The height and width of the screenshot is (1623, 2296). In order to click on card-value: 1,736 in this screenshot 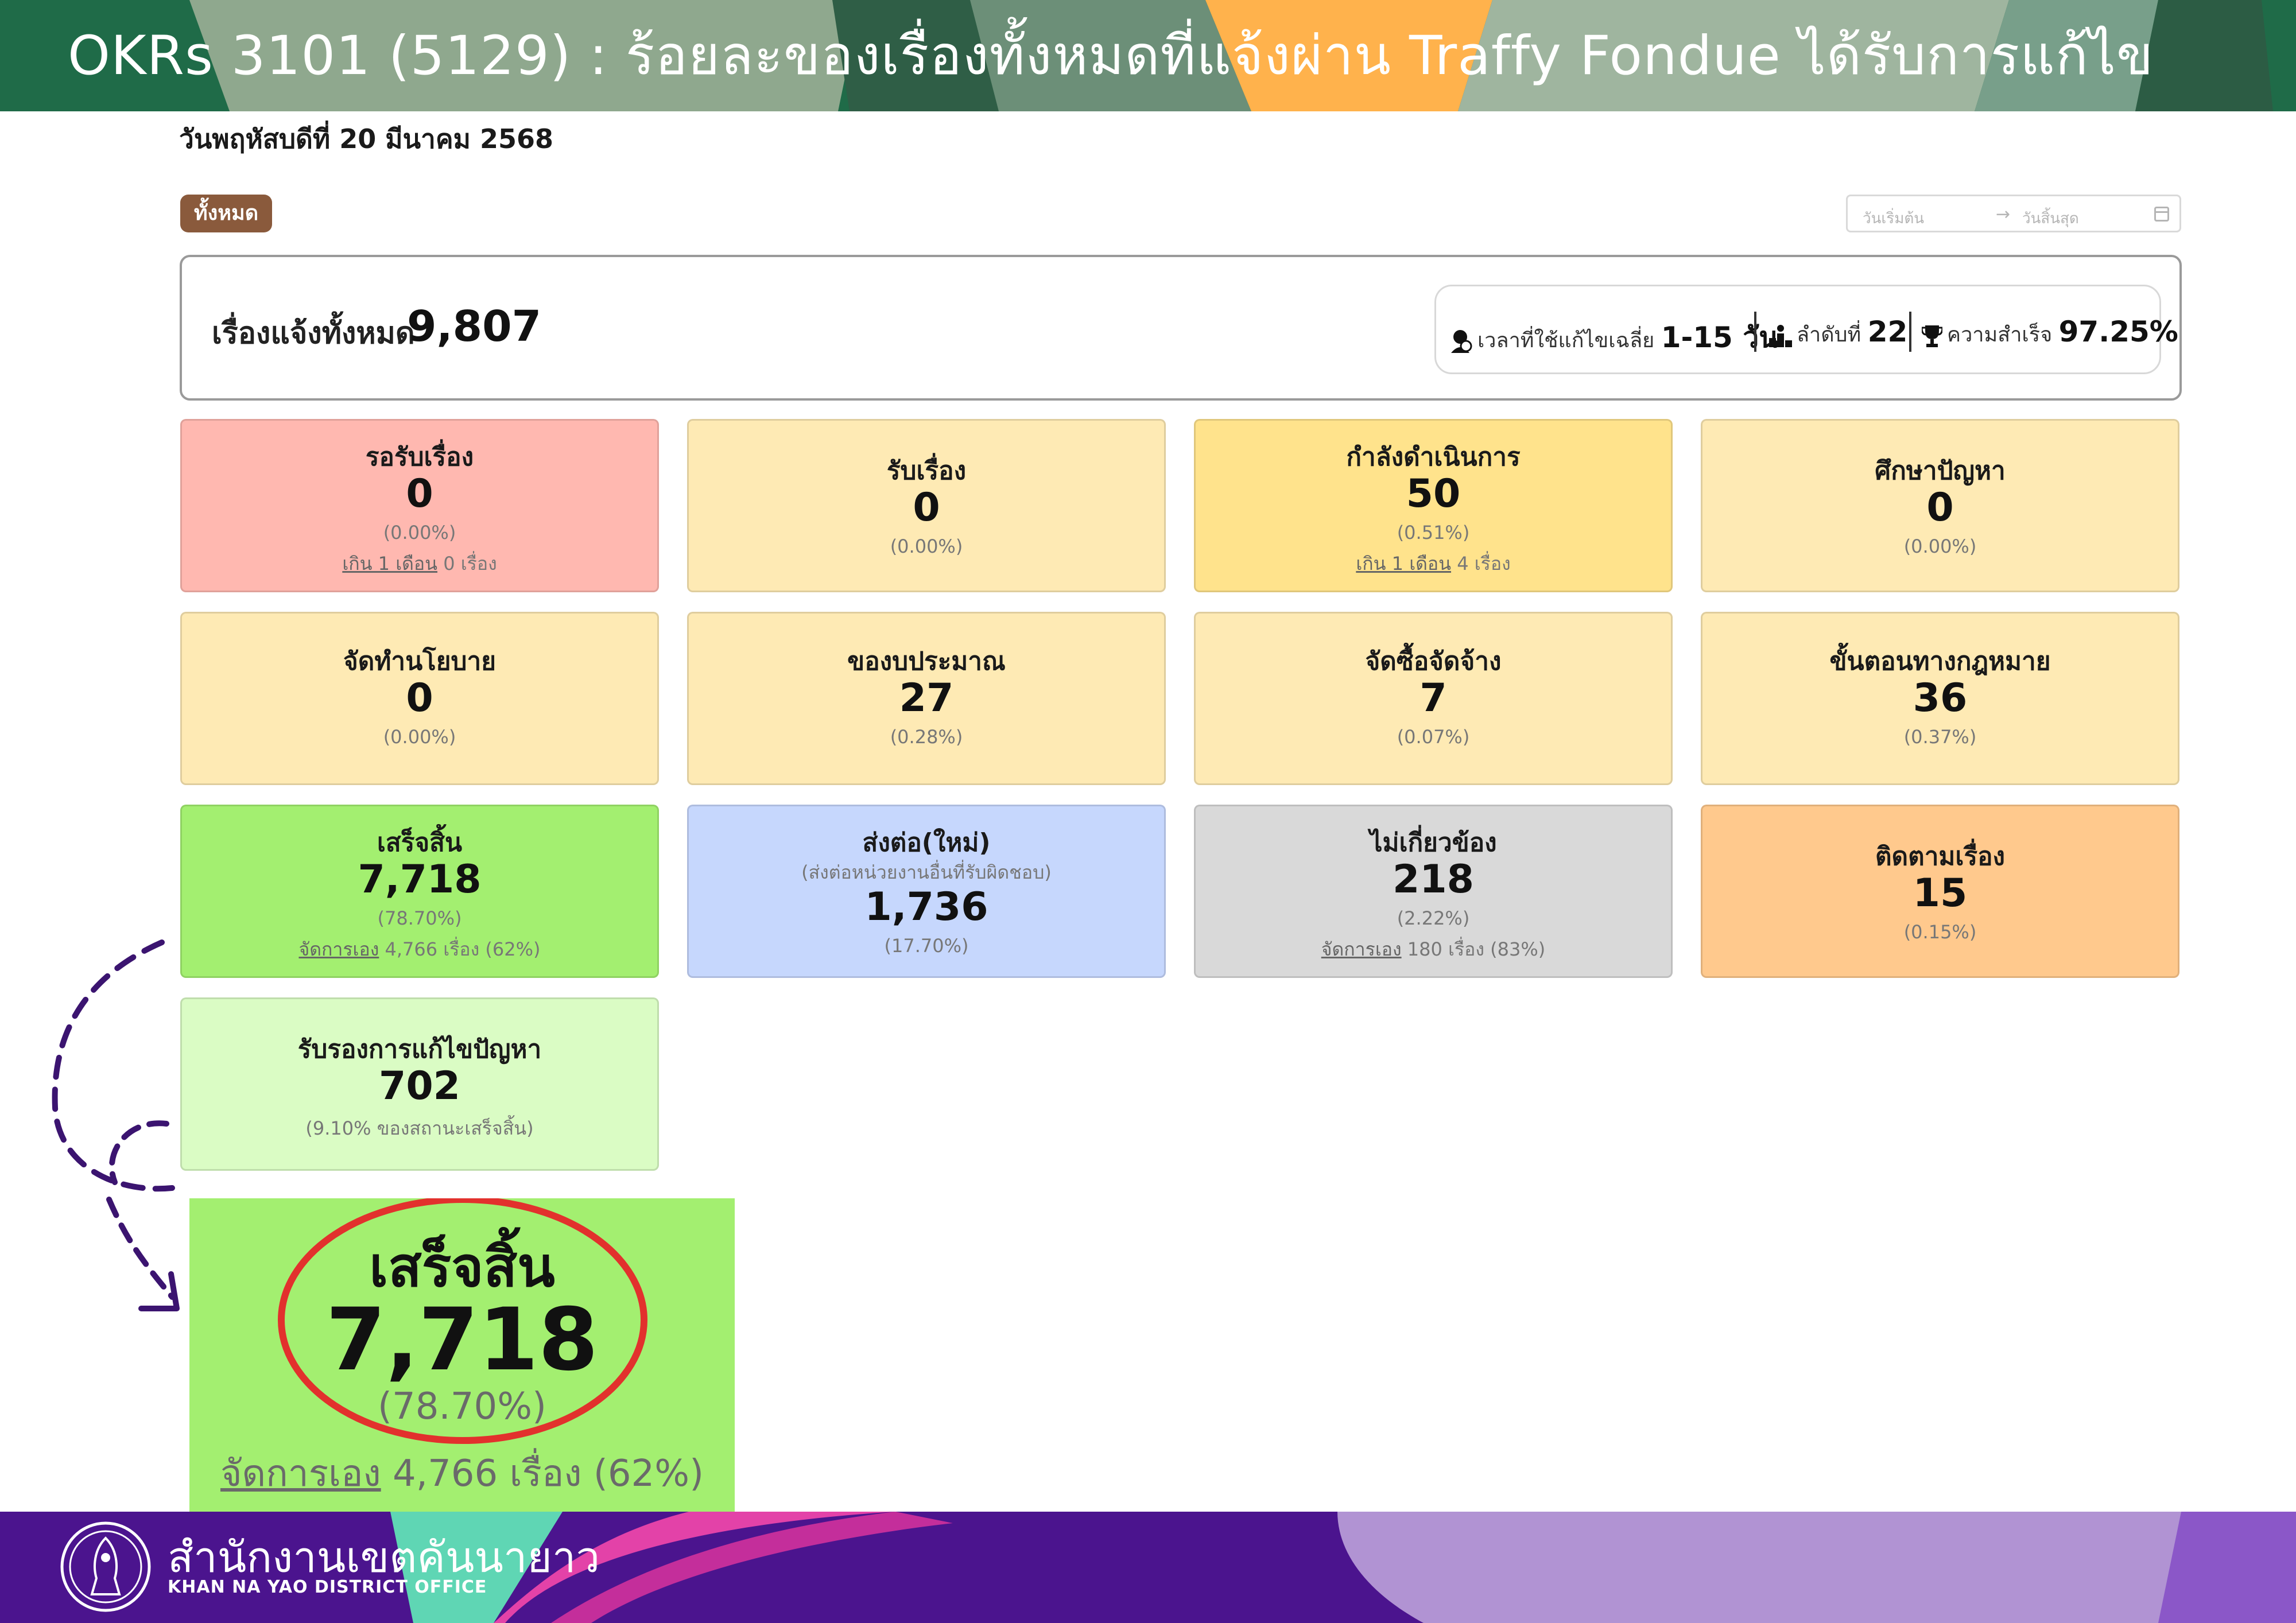, I will do `click(926, 907)`.